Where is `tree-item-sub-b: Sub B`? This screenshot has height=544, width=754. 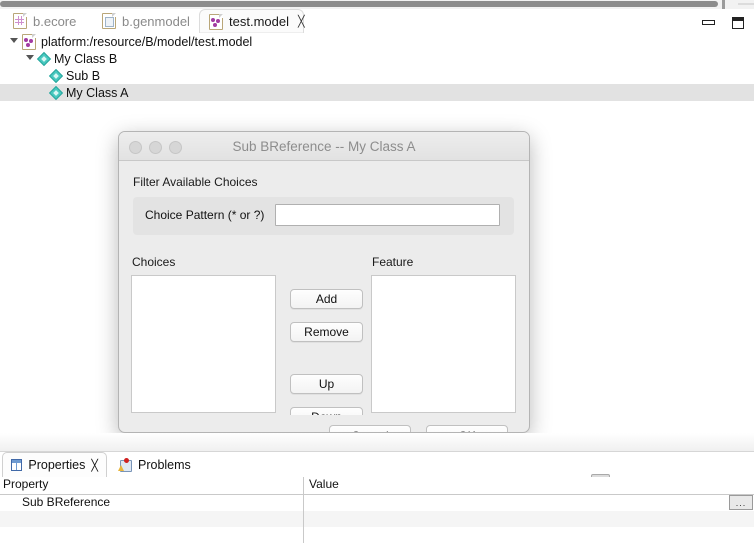 tree-item-sub-b: Sub B is located at coordinates (377, 75).